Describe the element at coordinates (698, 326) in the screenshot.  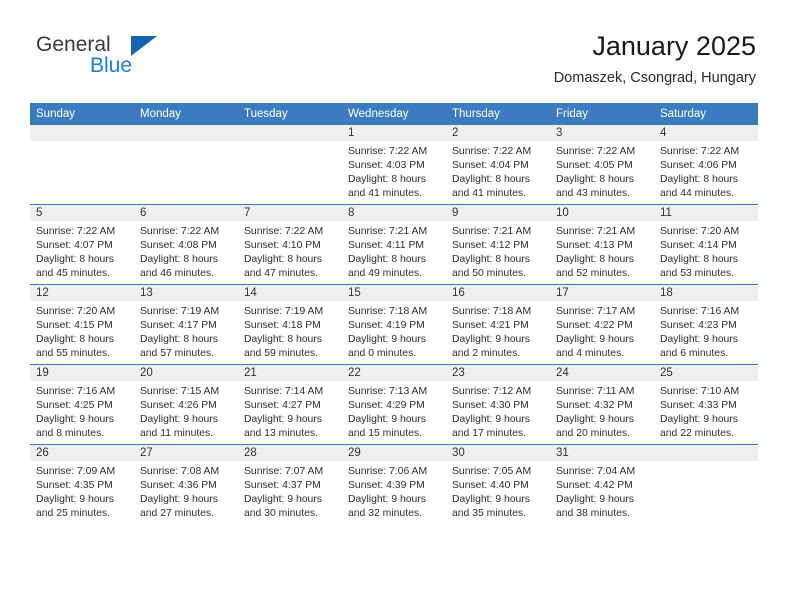
I see `sunset-text: Sunset: 4:23 PM` at that location.